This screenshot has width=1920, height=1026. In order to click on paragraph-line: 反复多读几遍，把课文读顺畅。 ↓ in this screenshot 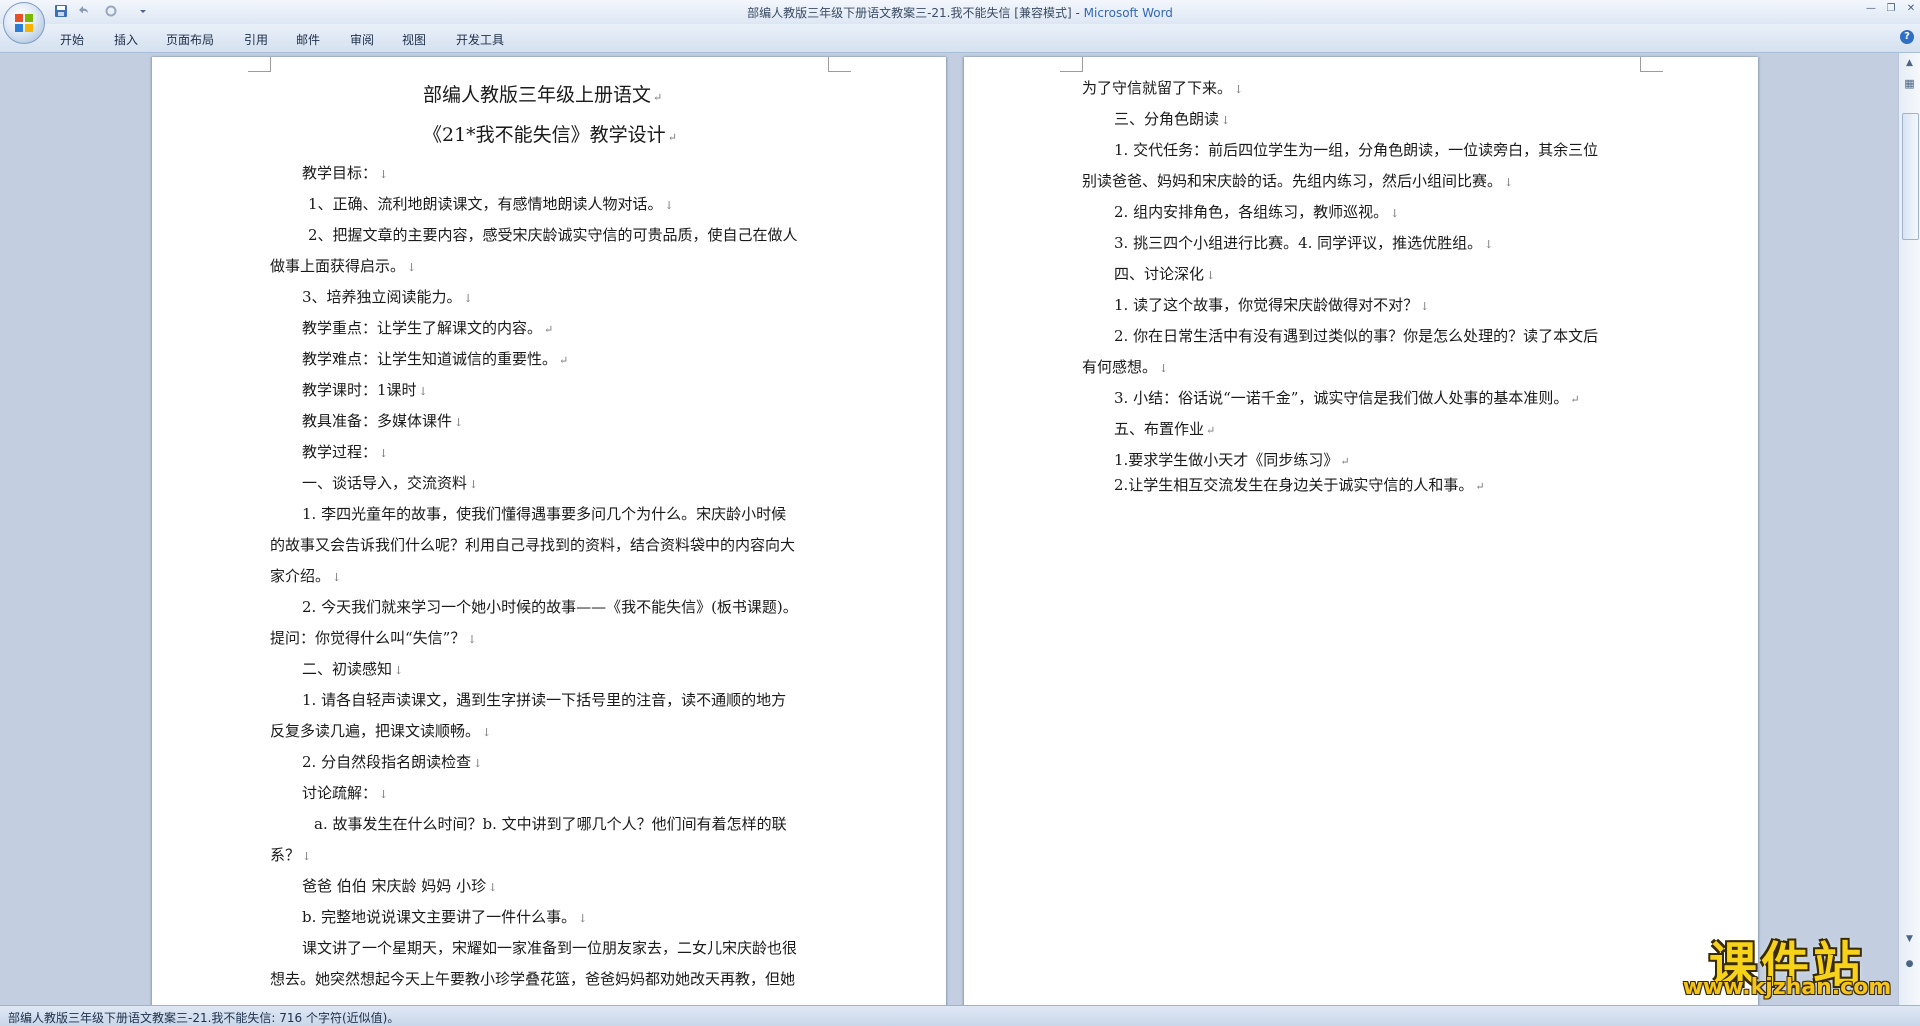, I will do `click(381, 731)`.